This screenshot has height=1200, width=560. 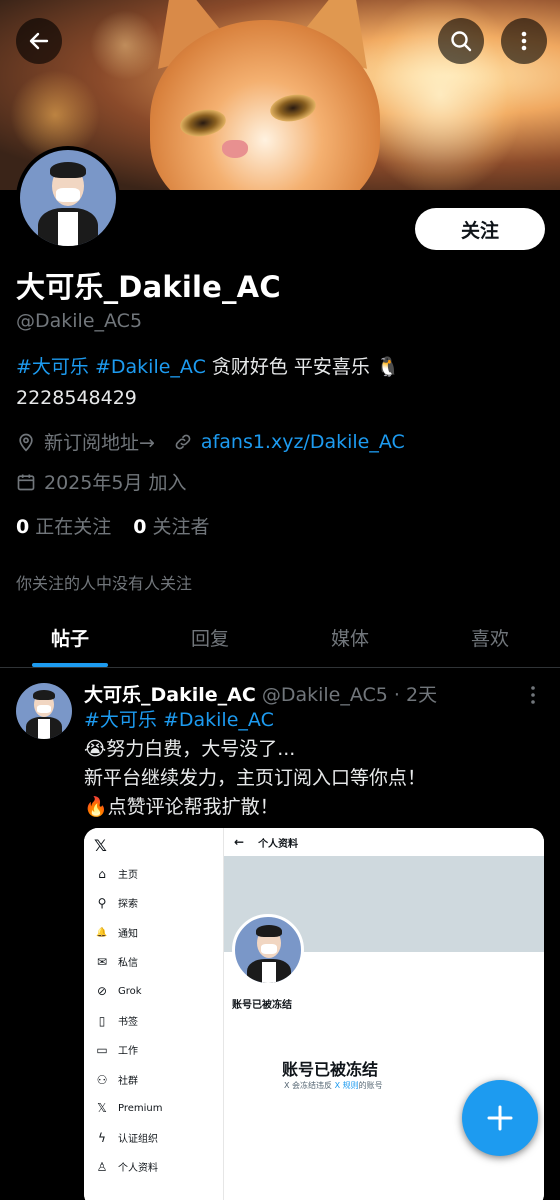 What do you see at coordinates (210, 637) in the screenshot?
I see `tab-replies: 回复` at bounding box center [210, 637].